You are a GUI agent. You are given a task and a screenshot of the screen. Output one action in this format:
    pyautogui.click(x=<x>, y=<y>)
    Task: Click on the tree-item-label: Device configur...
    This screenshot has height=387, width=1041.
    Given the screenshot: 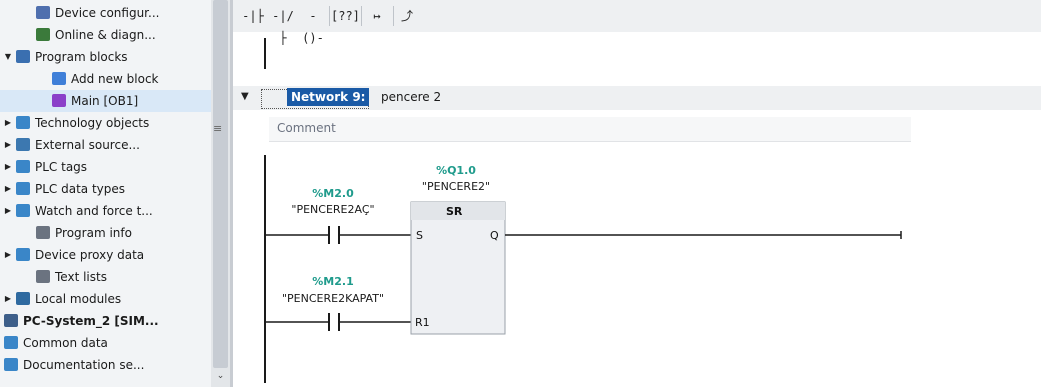 What is the action you would take?
    pyautogui.click(x=107, y=13)
    